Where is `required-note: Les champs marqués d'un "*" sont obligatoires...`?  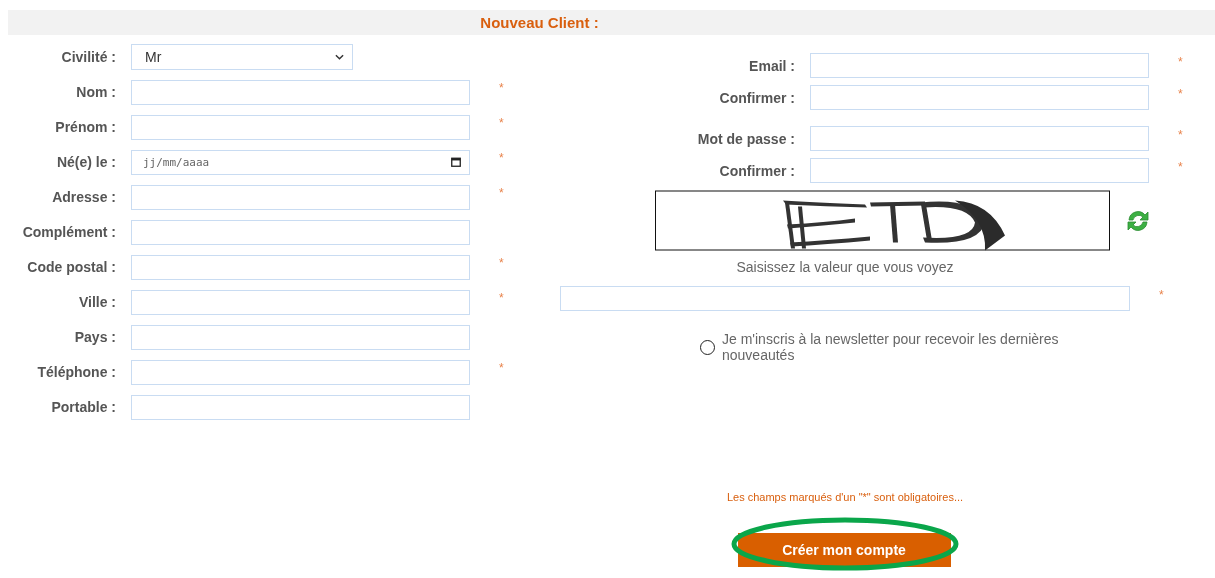 required-note: Les champs marqués d'un "*" sont obligatoires... is located at coordinates (845, 497).